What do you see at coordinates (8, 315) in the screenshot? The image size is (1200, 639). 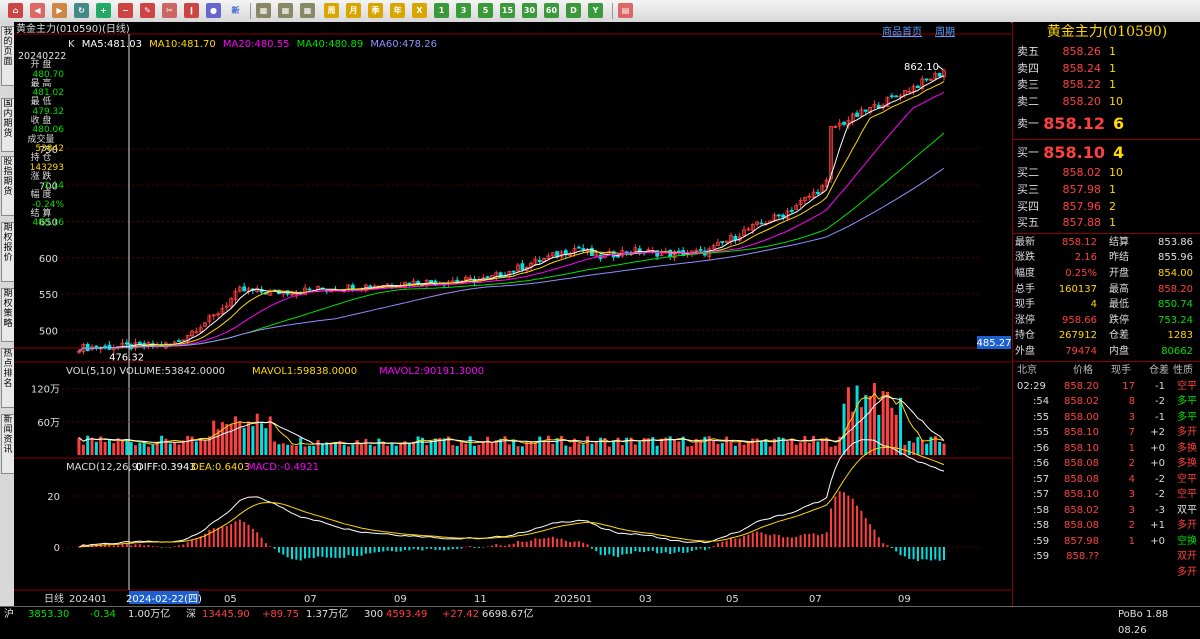 I see `sidebar-tab: 期权策略` at bounding box center [8, 315].